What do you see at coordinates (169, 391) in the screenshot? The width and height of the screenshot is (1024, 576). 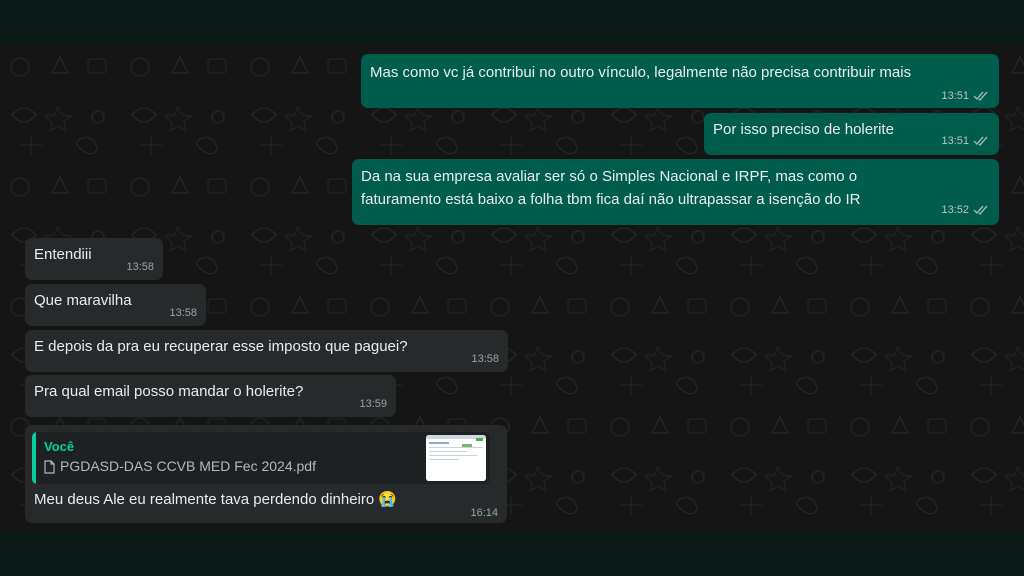 I see `message-text: Pra qual email posso mandar o holerite?` at bounding box center [169, 391].